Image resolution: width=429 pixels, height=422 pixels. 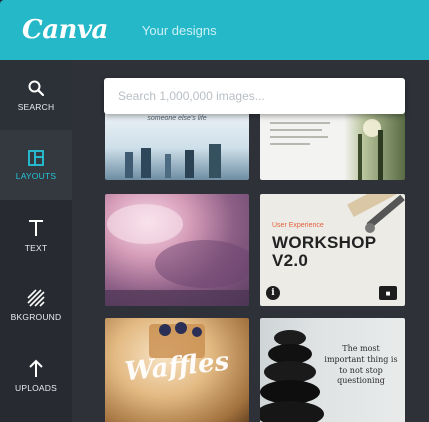 What do you see at coordinates (36, 157) in the screenshot?
I see `layouts-icon` at bounding box center [36, 157].